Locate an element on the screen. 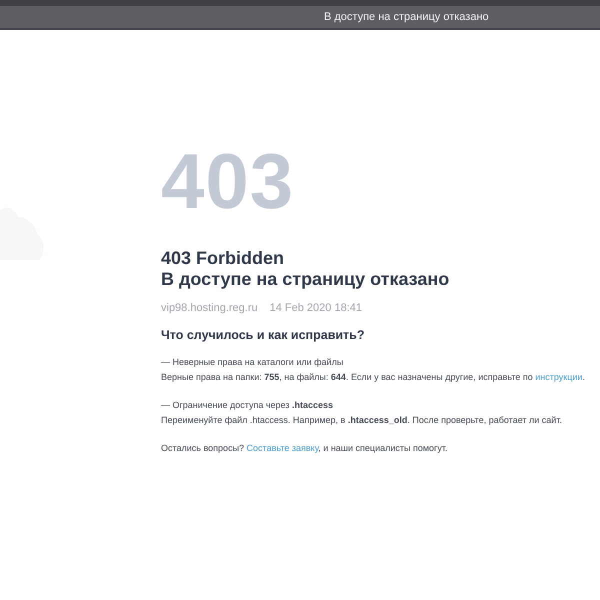 Image resolution: width=600 pixels, height=600 pixels. instructions-link: инструкции is located at coordinates (558, 377).